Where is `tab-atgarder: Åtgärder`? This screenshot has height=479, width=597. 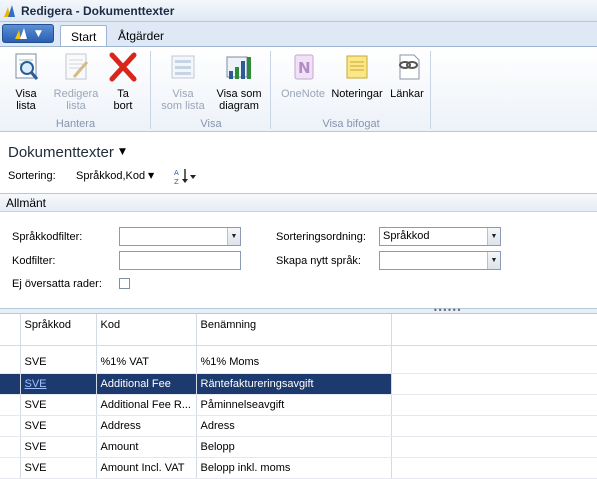 tab-atgarder: Åtgärder is located at coordinates (141, 36).